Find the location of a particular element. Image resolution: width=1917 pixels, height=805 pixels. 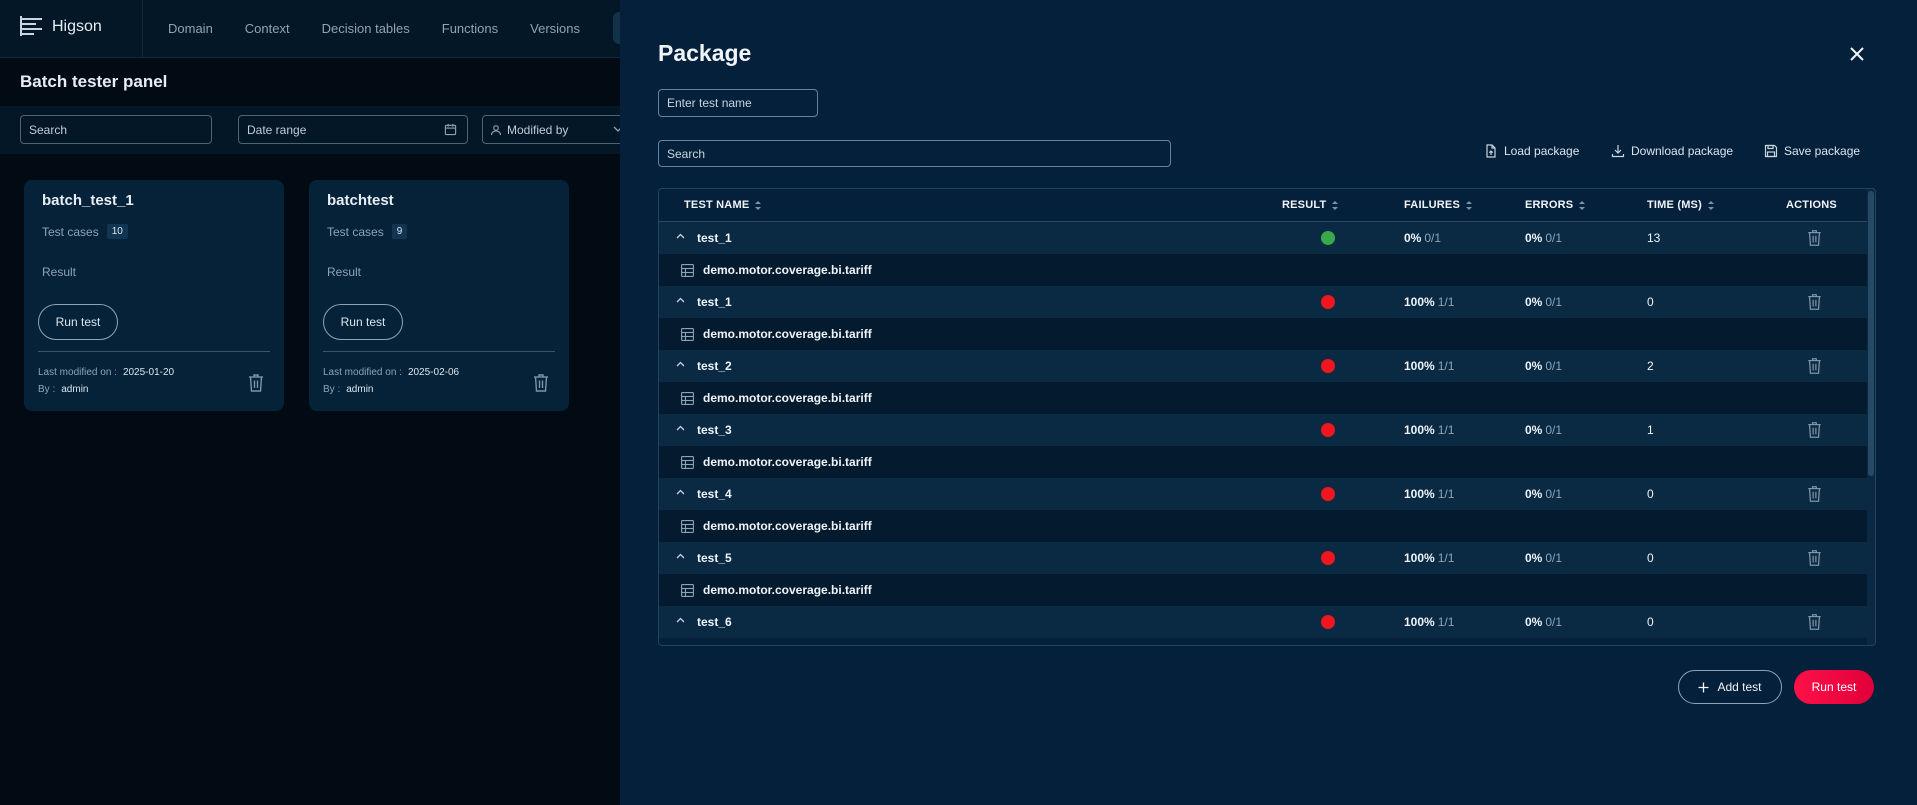

panel-search-input: Search is located at coordinates (116, 129).